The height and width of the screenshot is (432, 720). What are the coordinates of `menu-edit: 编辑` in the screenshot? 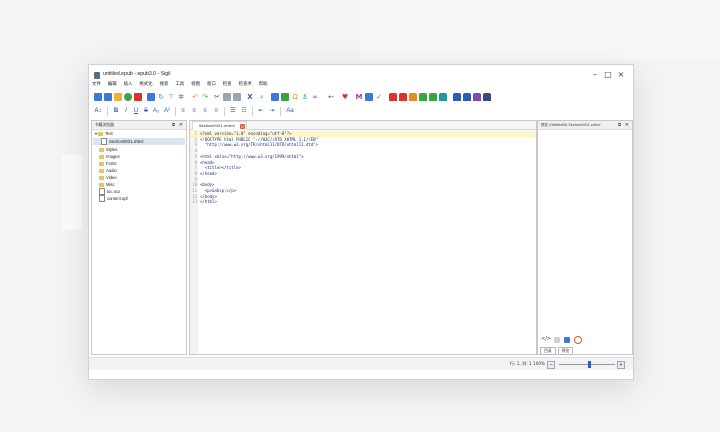 It's located at (112, 85).